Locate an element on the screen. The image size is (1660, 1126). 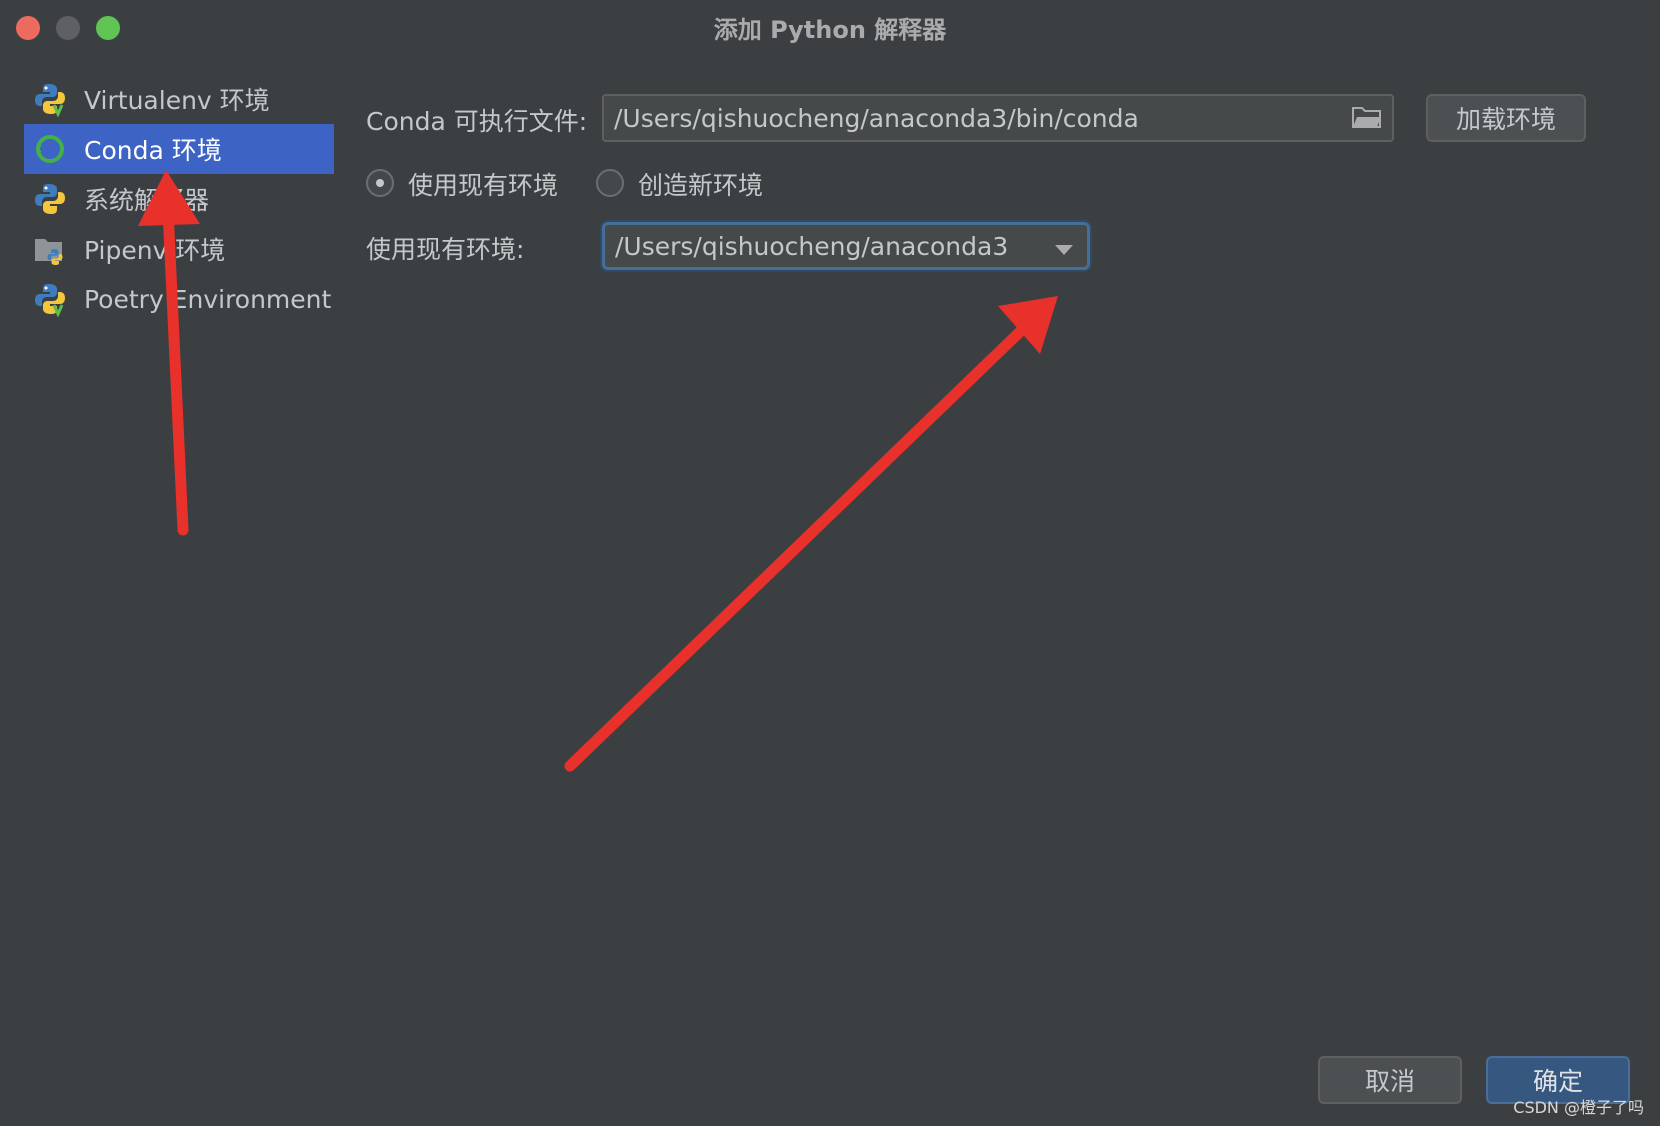
use-existing-env-radio-label: 使用现有环境 is located at coordinates (483, 184).